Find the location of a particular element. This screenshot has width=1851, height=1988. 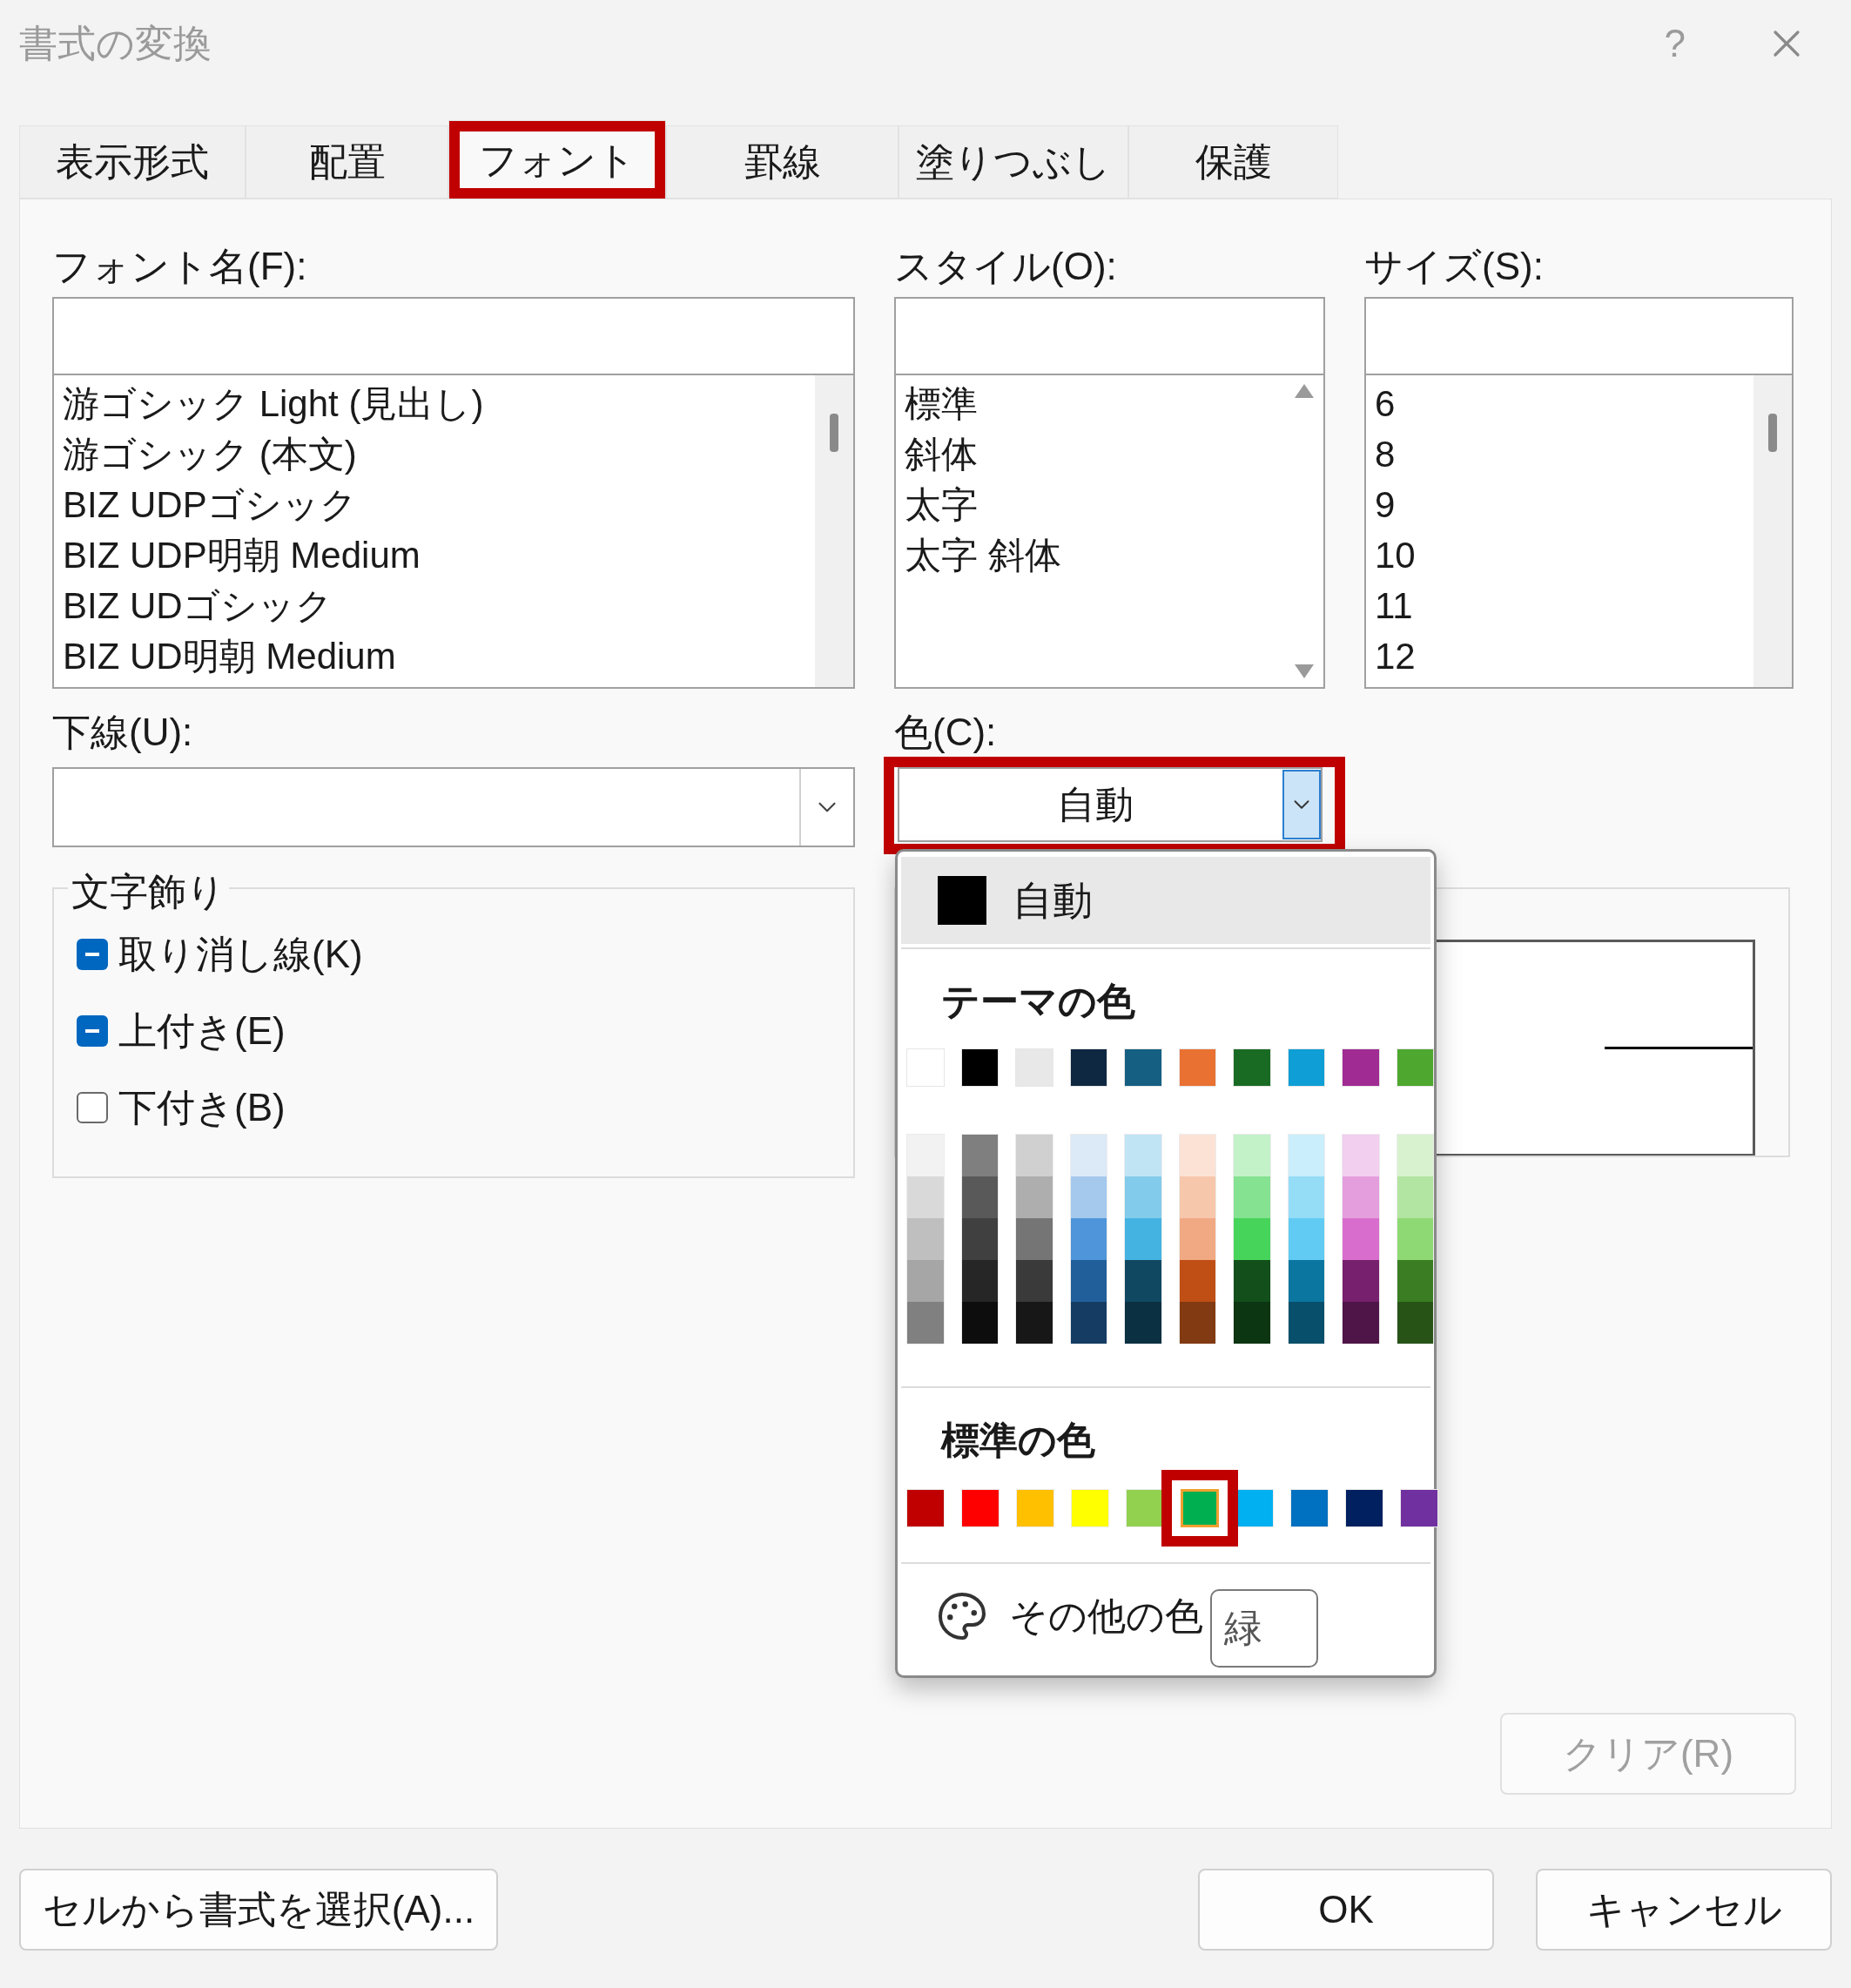

field-label: フォント名(F): is located at coordinates (180, 266).